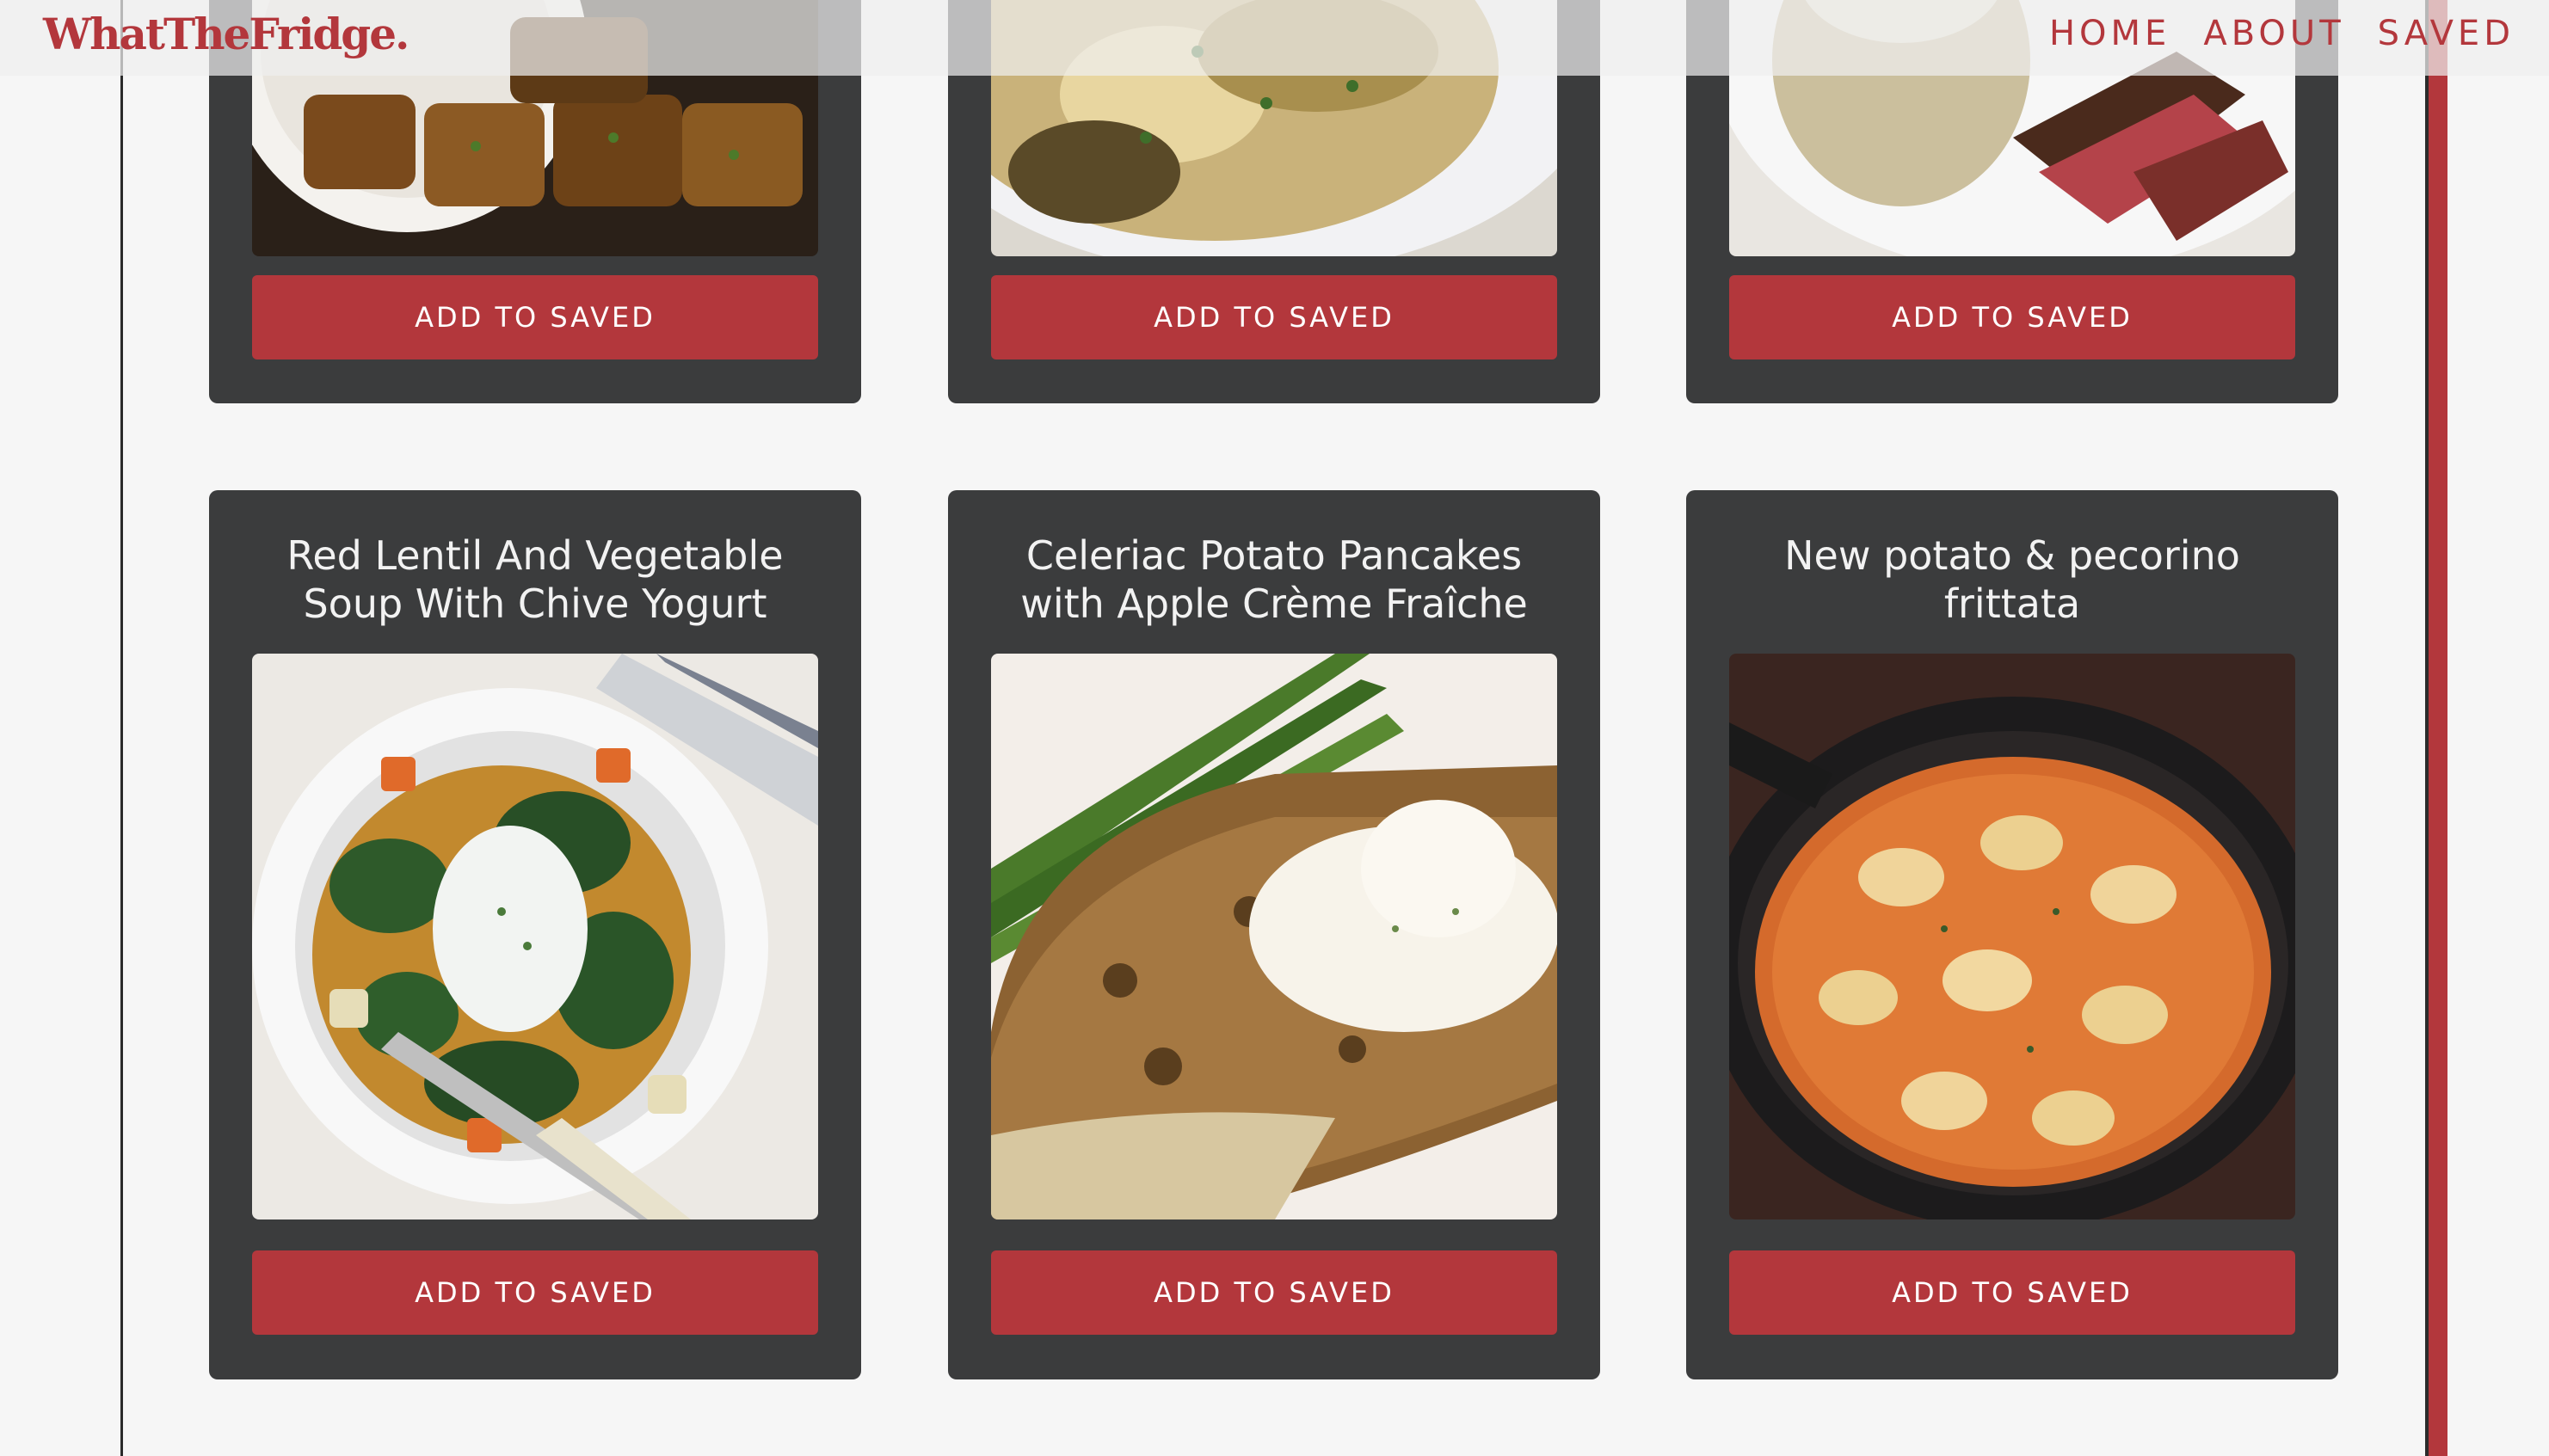  I want to click on recipe-title-line: frittata, so click(2012, 604).